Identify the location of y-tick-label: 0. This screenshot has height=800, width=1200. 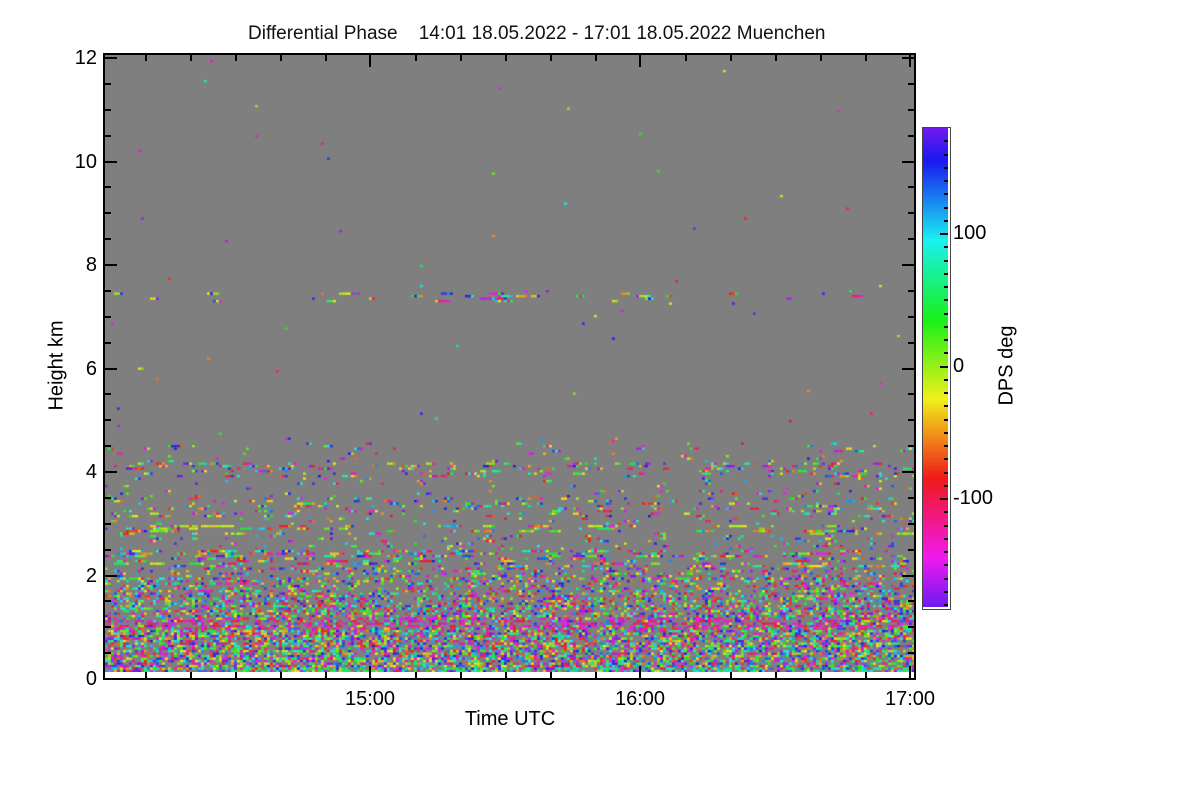
(91, 679).